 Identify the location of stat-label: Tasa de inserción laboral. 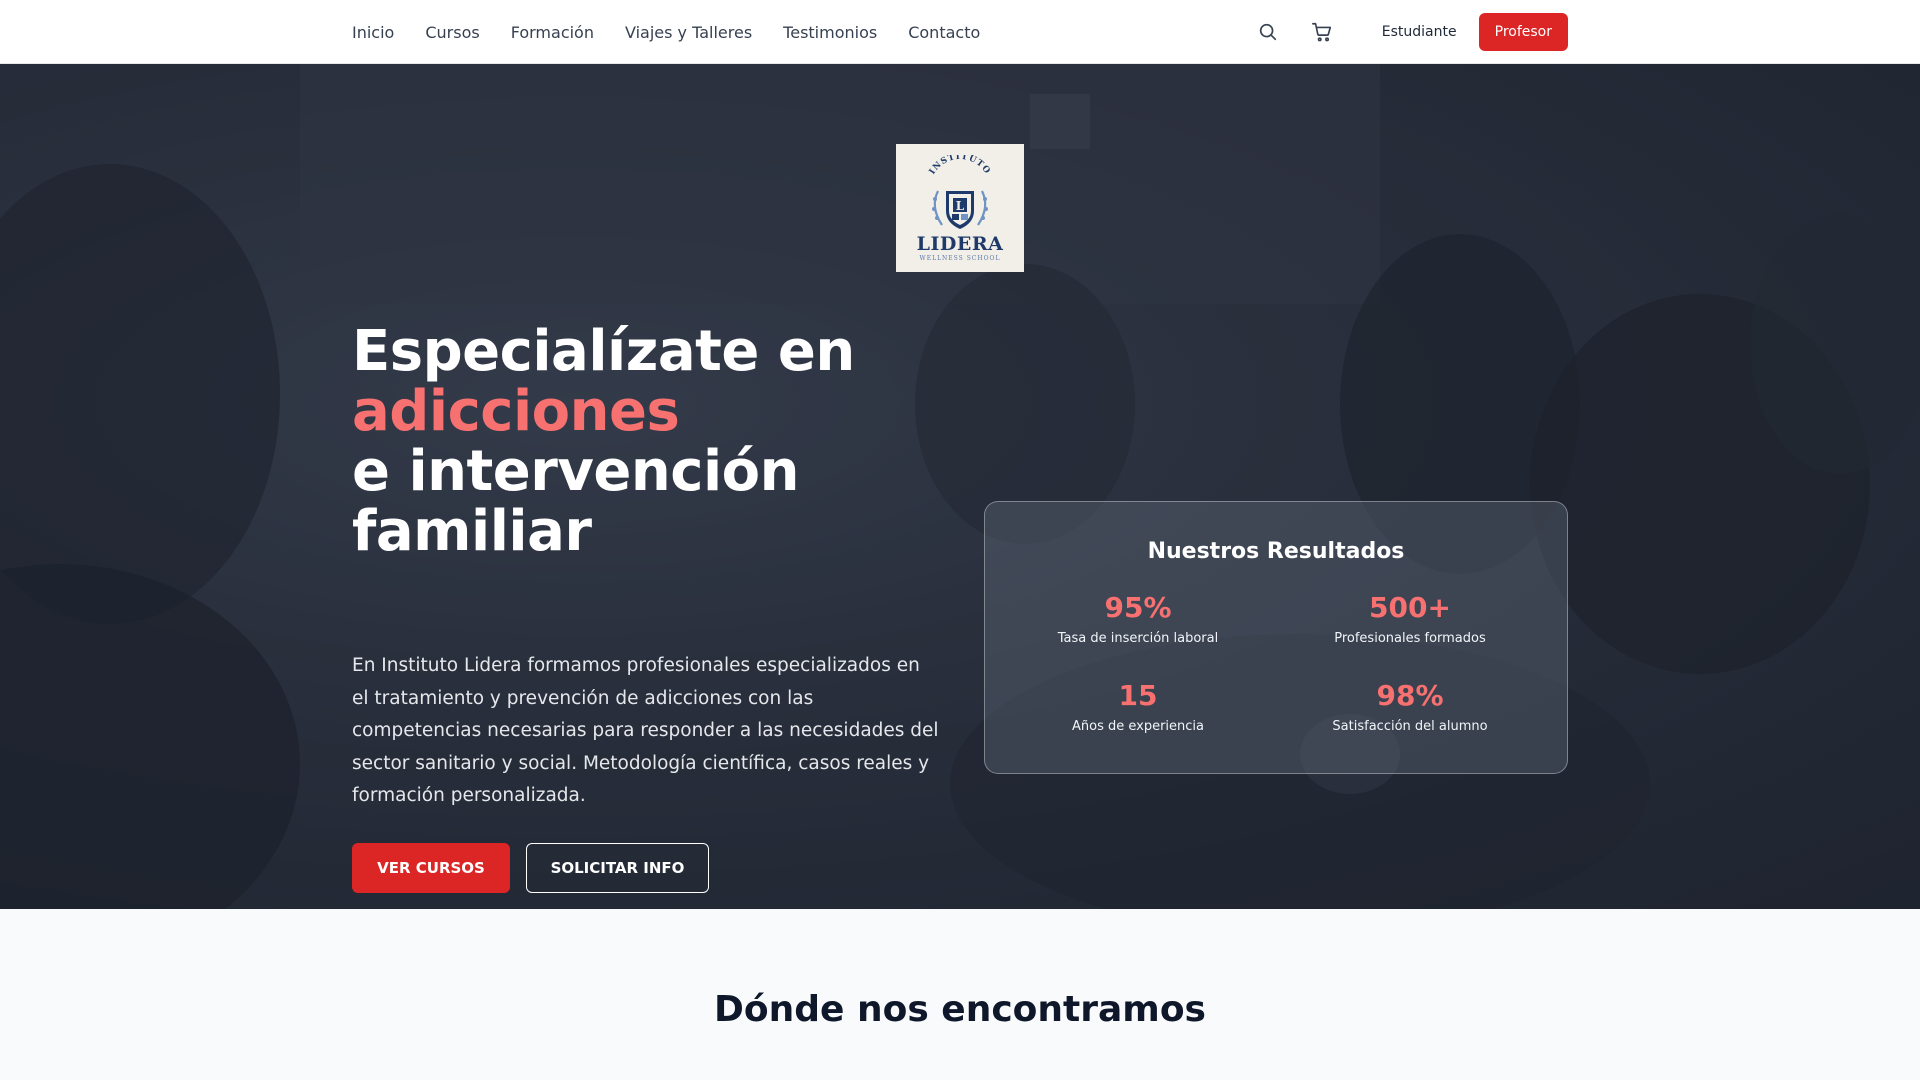
(1138, 638).